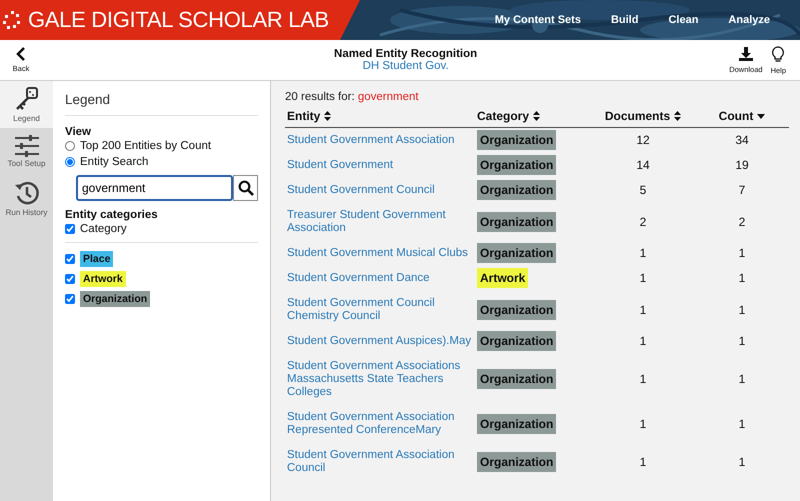 The image size is (800, 501). What do you see at coordinates (380, 462) in the screenshot?
I see `entity-link: Student Government Association Council` at bounding box center [380, 462].